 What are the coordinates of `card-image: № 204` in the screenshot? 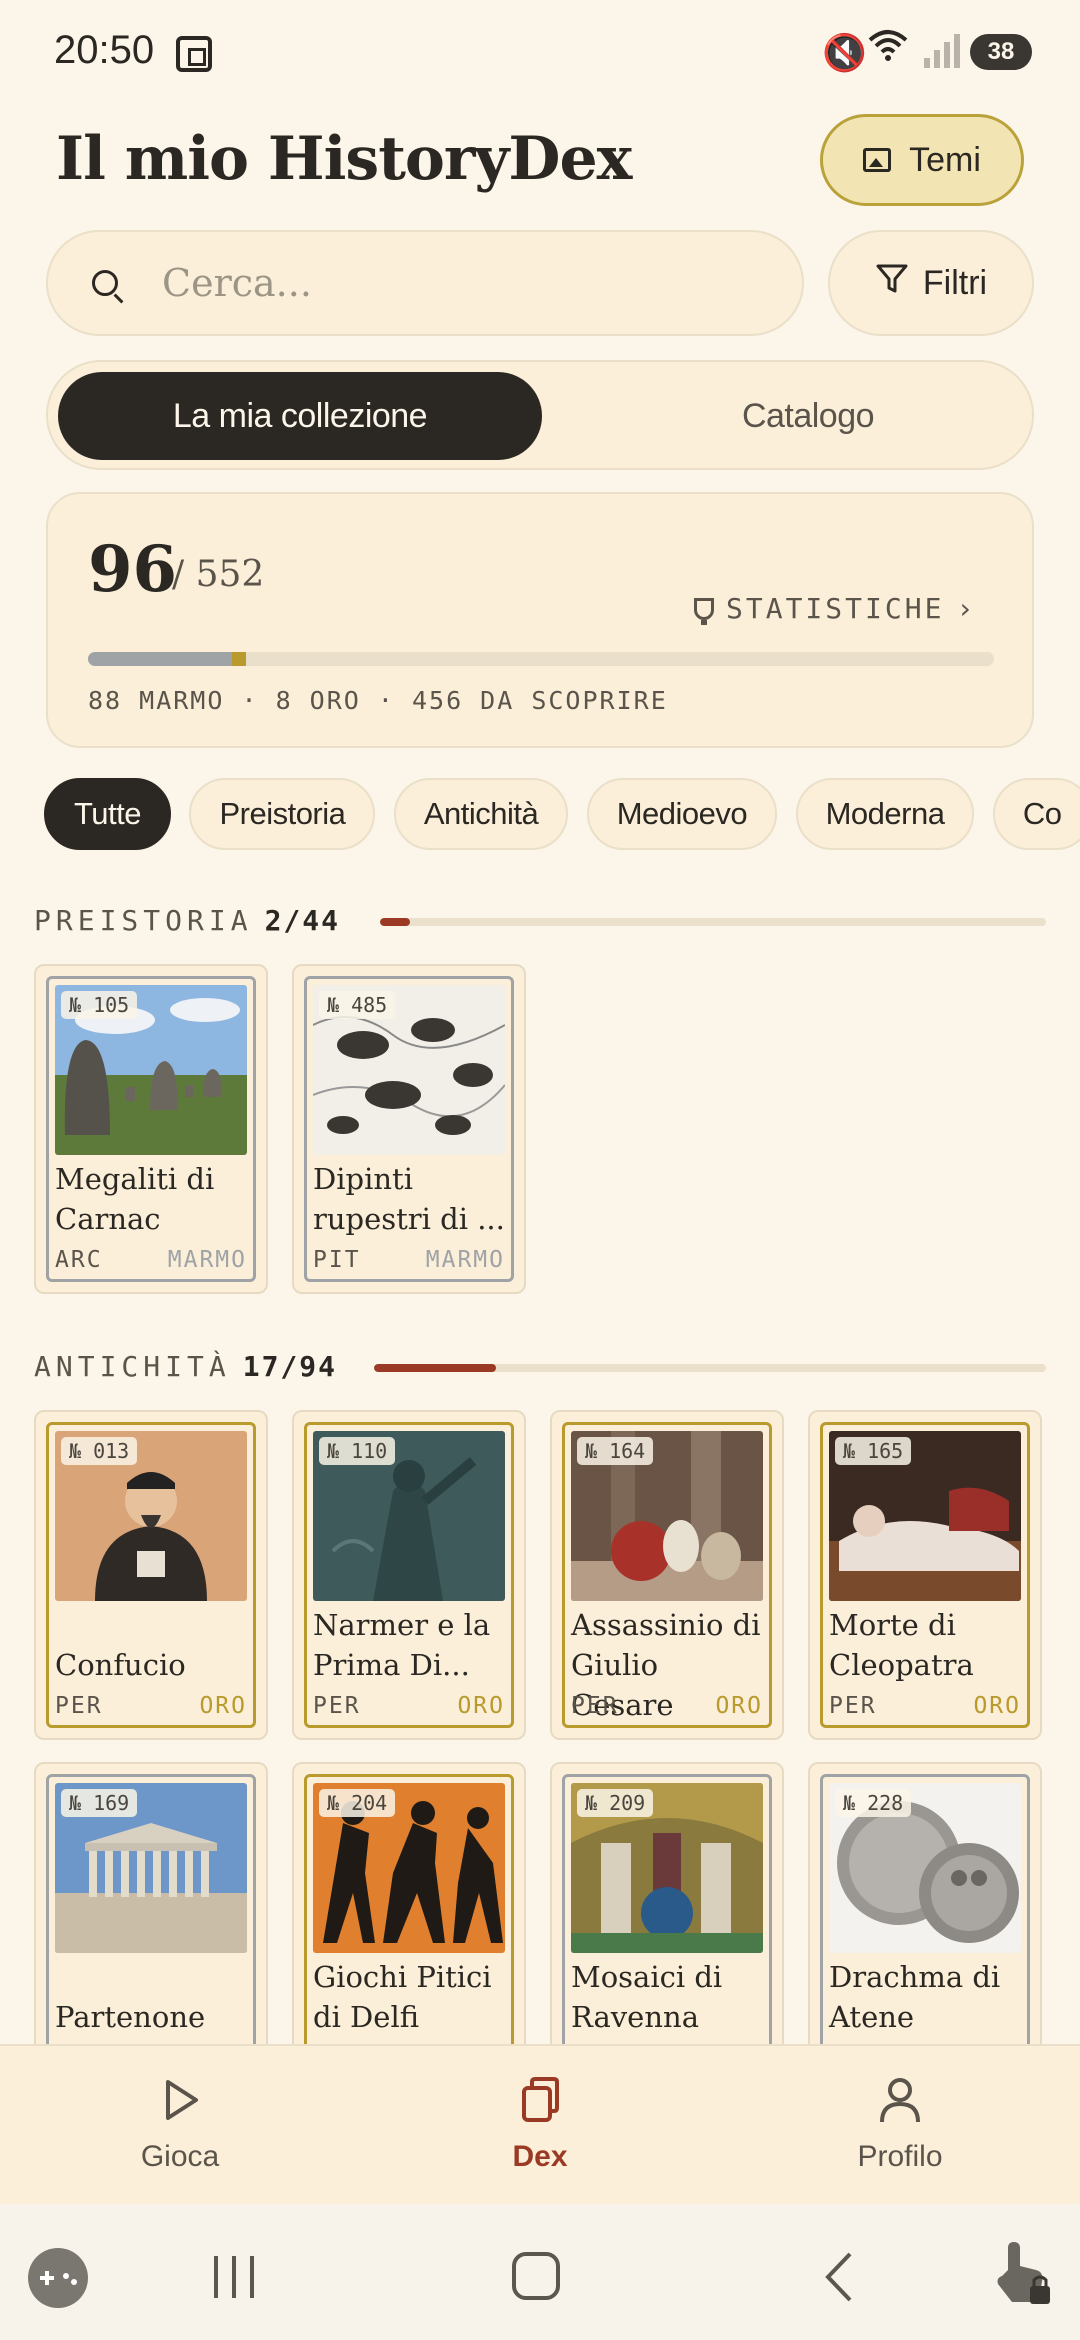 It's located at (409, 1868).